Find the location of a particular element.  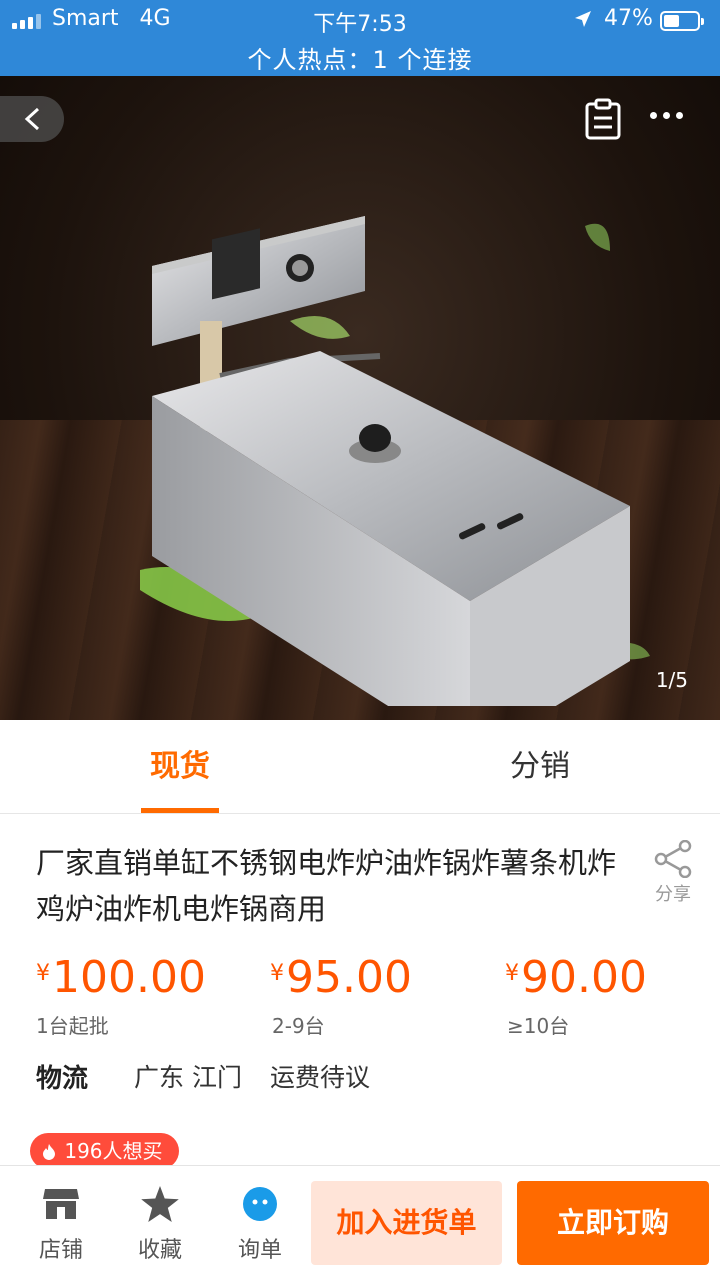

tab-bar: 现货 分销 is located at coordinates (360, 767).